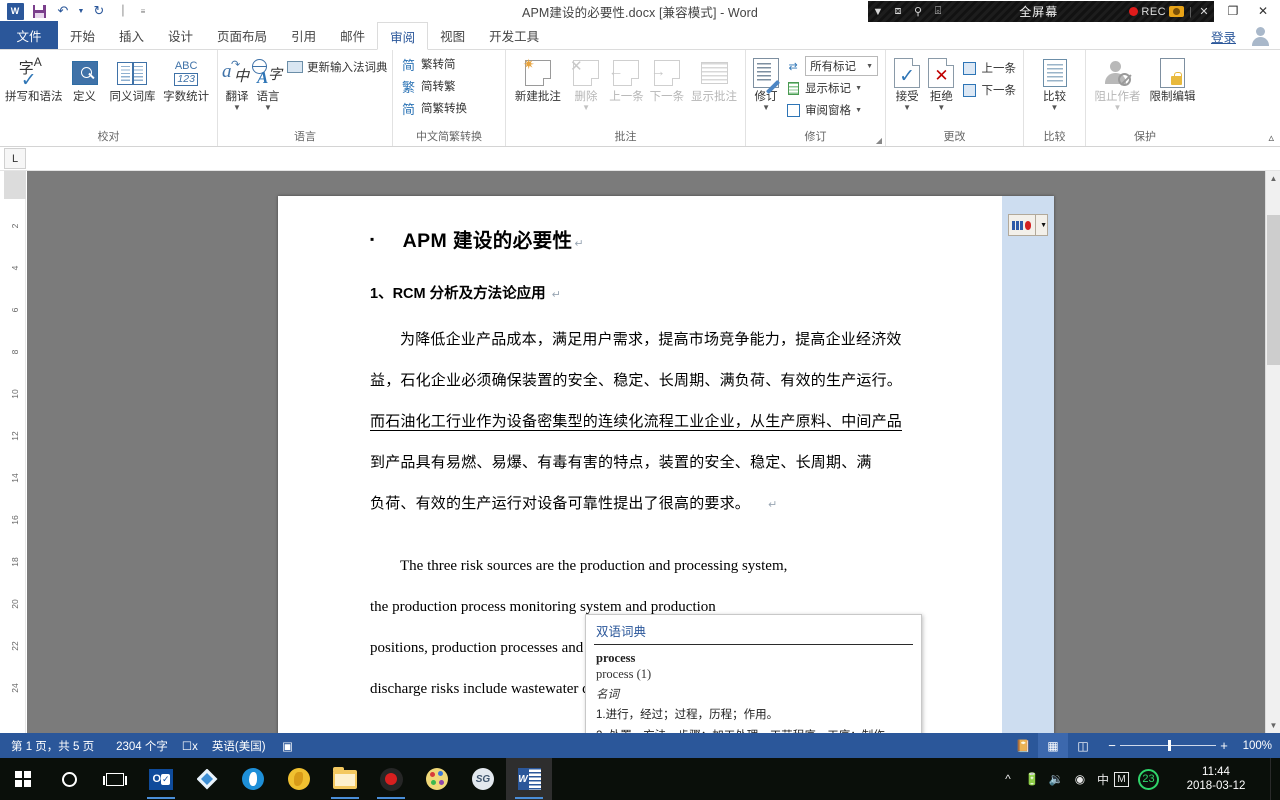  Describe the element at coordinates (766, 108) in the screenshot. I see `track-changes-caret-icon: ▼` at that location.